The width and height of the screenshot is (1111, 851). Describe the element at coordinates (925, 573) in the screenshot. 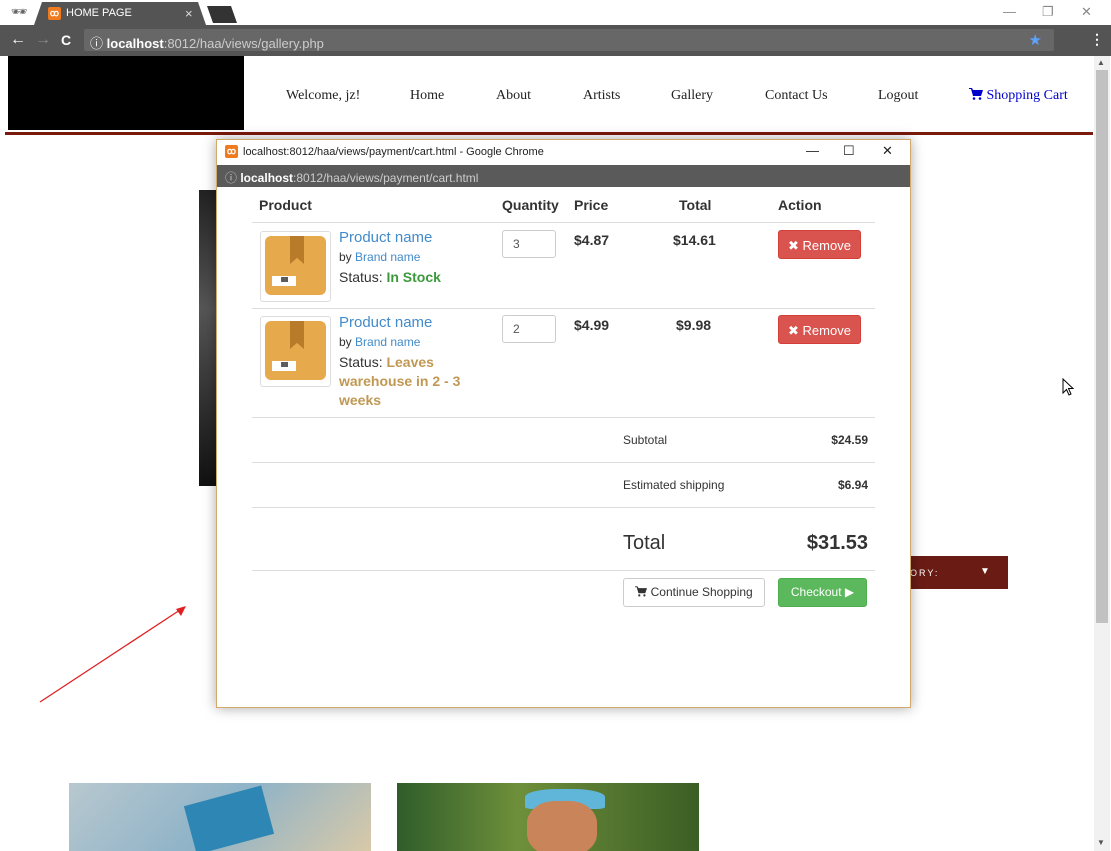

I see `category-label: ORY:` at that location.